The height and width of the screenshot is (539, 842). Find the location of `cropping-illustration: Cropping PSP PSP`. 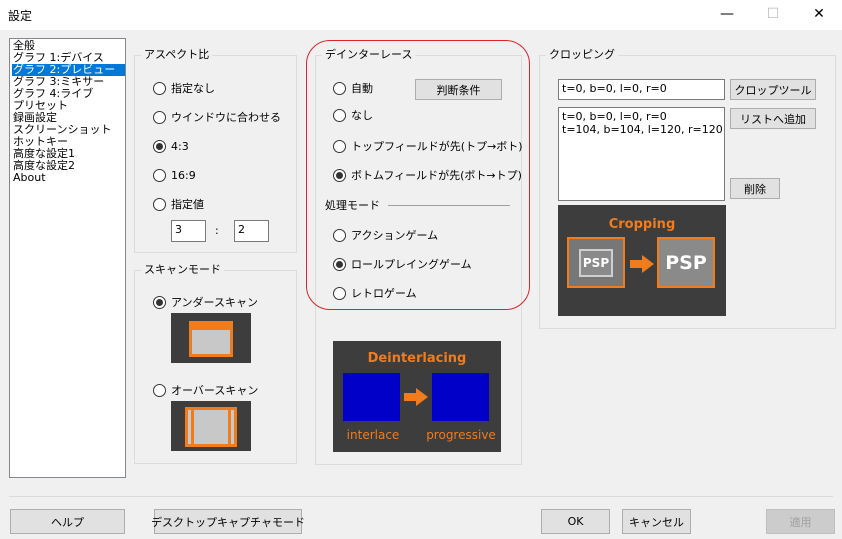

cropping-illustration: Cropping PSP PSP is located at coordinates (642, 260).